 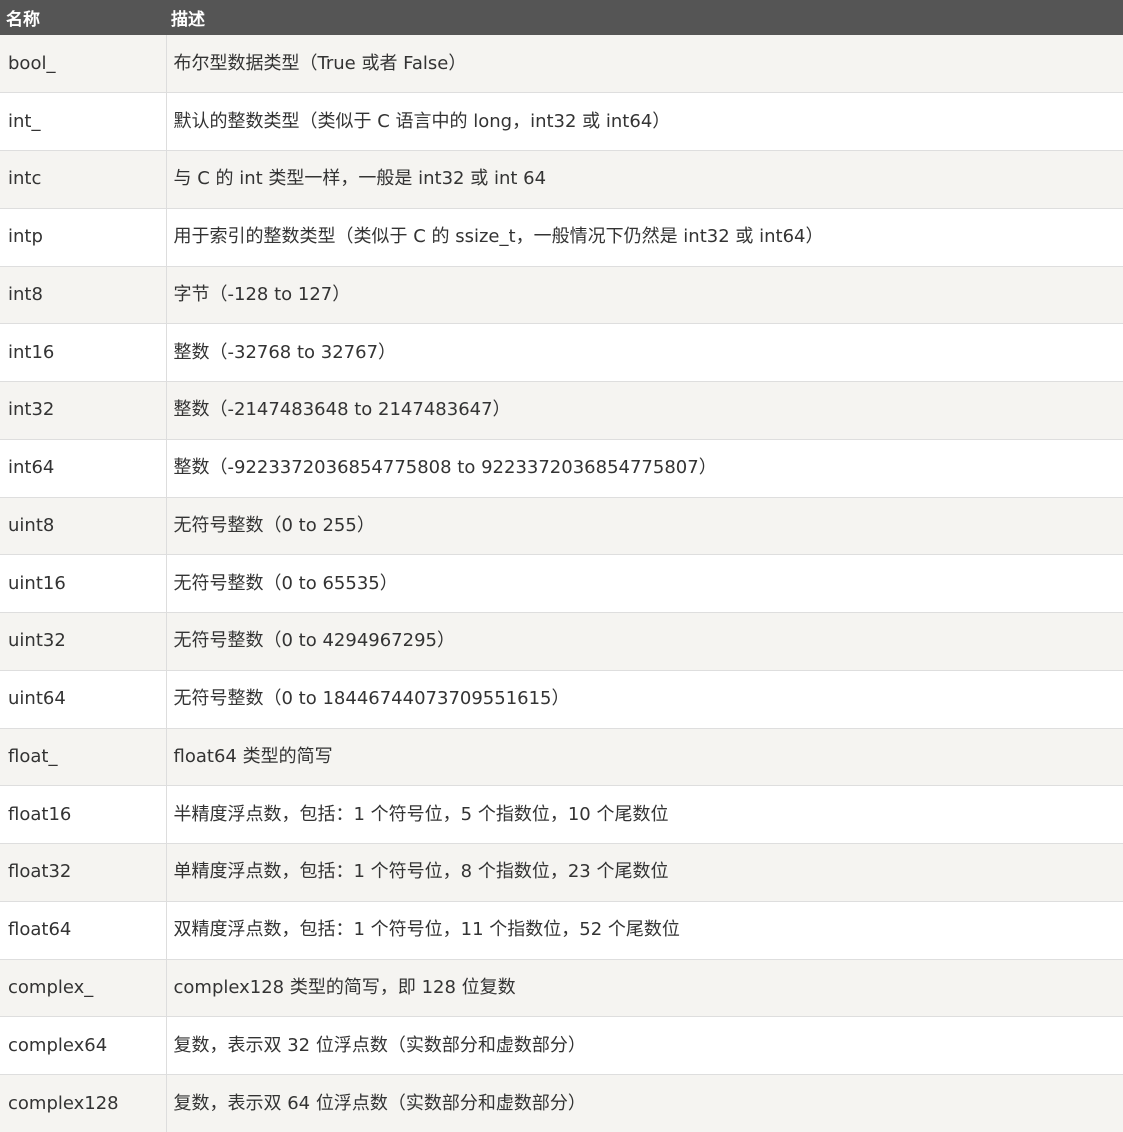 I want to click on type-name: intc, so click(x=83, y=180).